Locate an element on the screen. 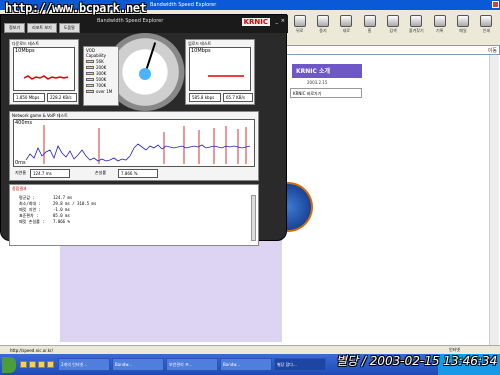  menu-report: 리포트 보기 is located at coordinates (42, 28).